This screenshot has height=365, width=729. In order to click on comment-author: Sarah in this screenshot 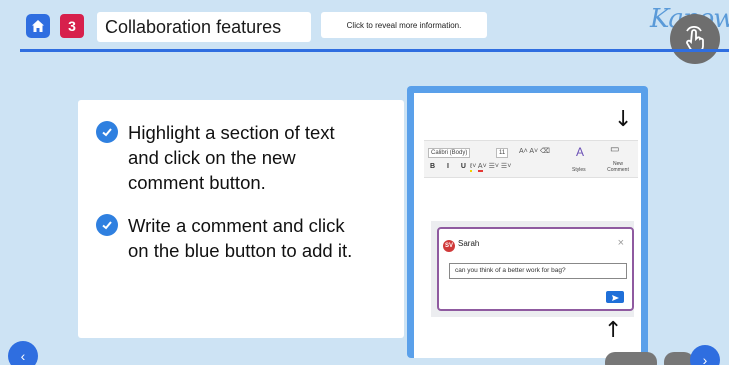, I will do `click(469, 243)`.